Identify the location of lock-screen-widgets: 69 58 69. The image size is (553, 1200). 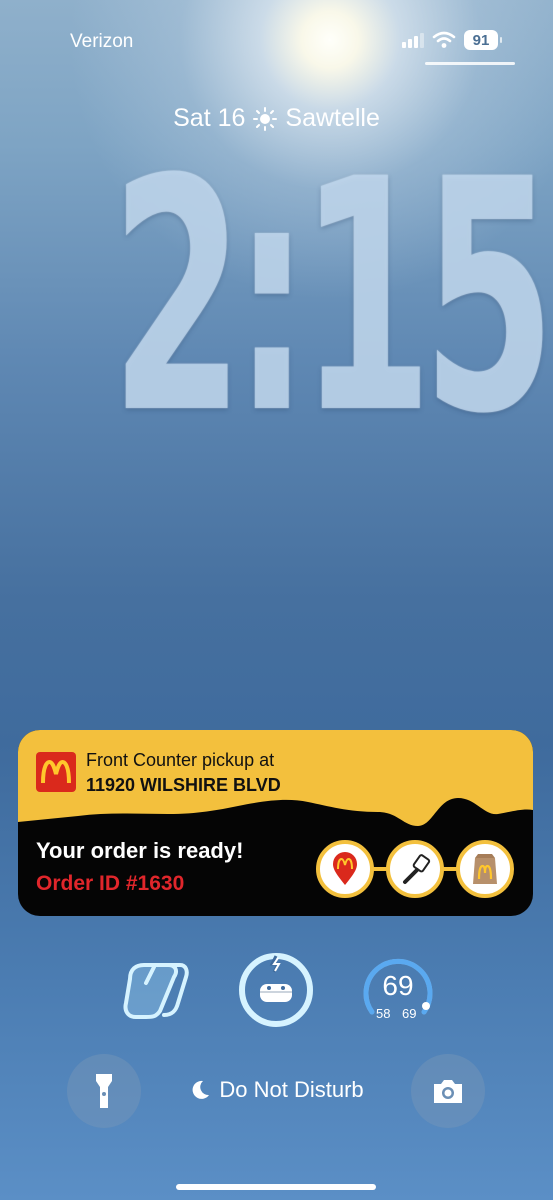
(276, 990).